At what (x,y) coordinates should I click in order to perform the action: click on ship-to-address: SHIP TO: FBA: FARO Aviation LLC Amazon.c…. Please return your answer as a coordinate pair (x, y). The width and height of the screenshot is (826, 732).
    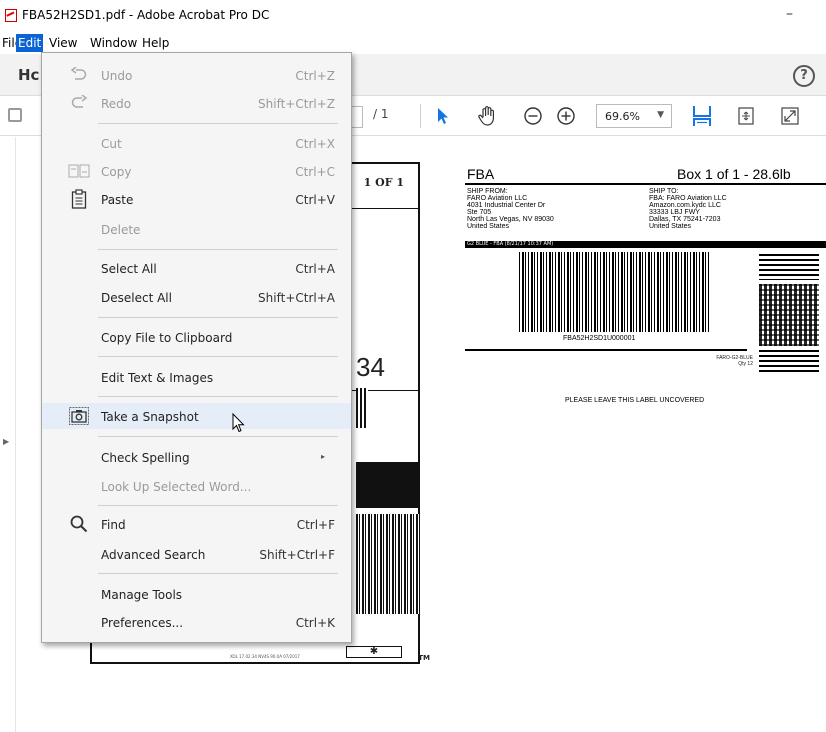
    Looking at the image, I should click on (688, 209).